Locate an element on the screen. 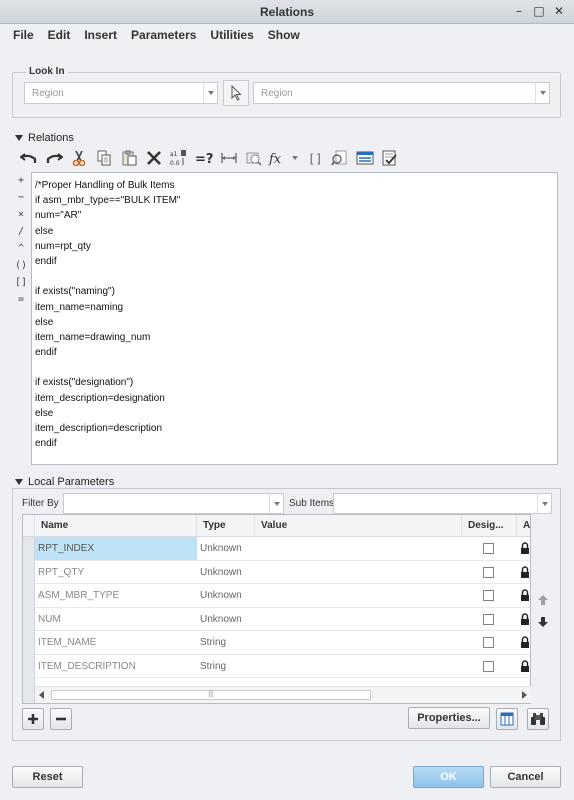 Image resolution: width=574 pixels, height=800 pixels. scroll-left-button is located at coordinates (42, 695).